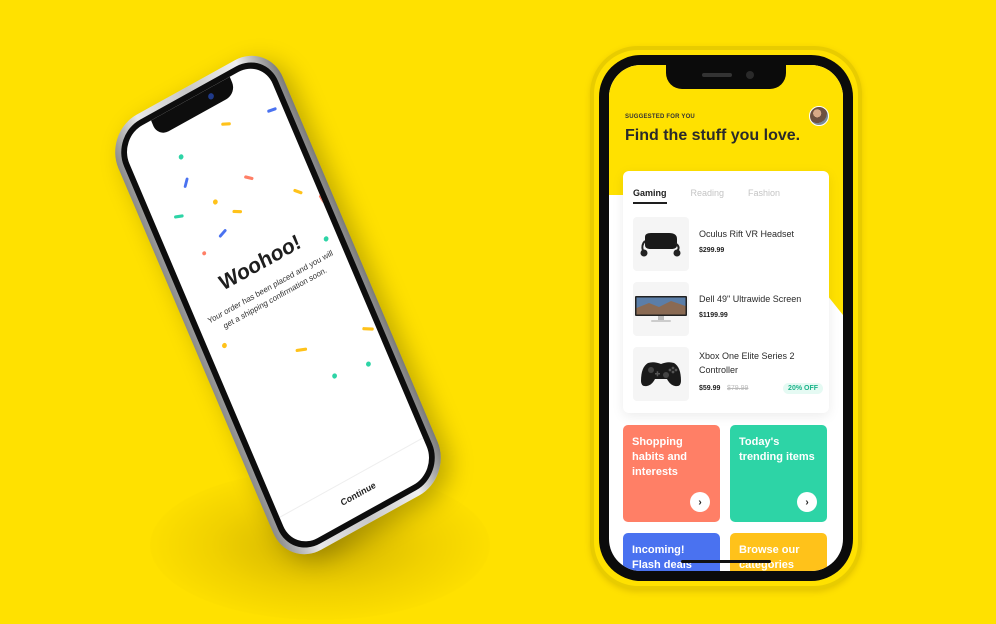 The height and width of the screenshot is (624, 996). I want to click on avatar, so click(819, 116).